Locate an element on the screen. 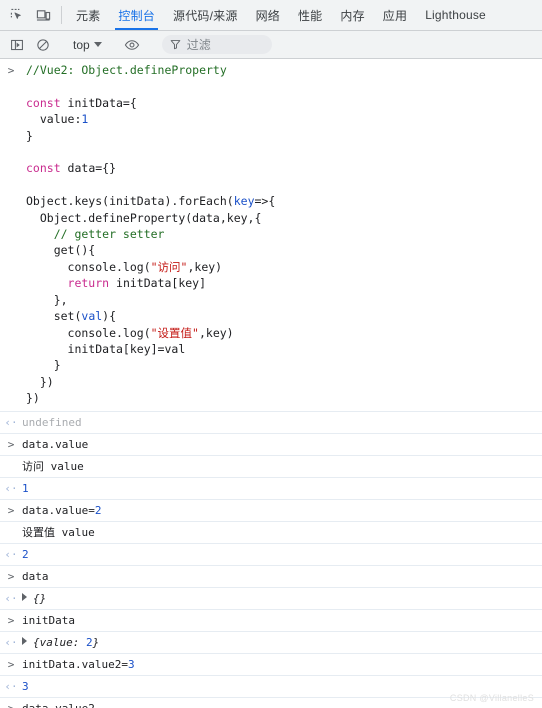 This screenshot has width=542, height=708. token: {} is located at coordinates (40, 598).